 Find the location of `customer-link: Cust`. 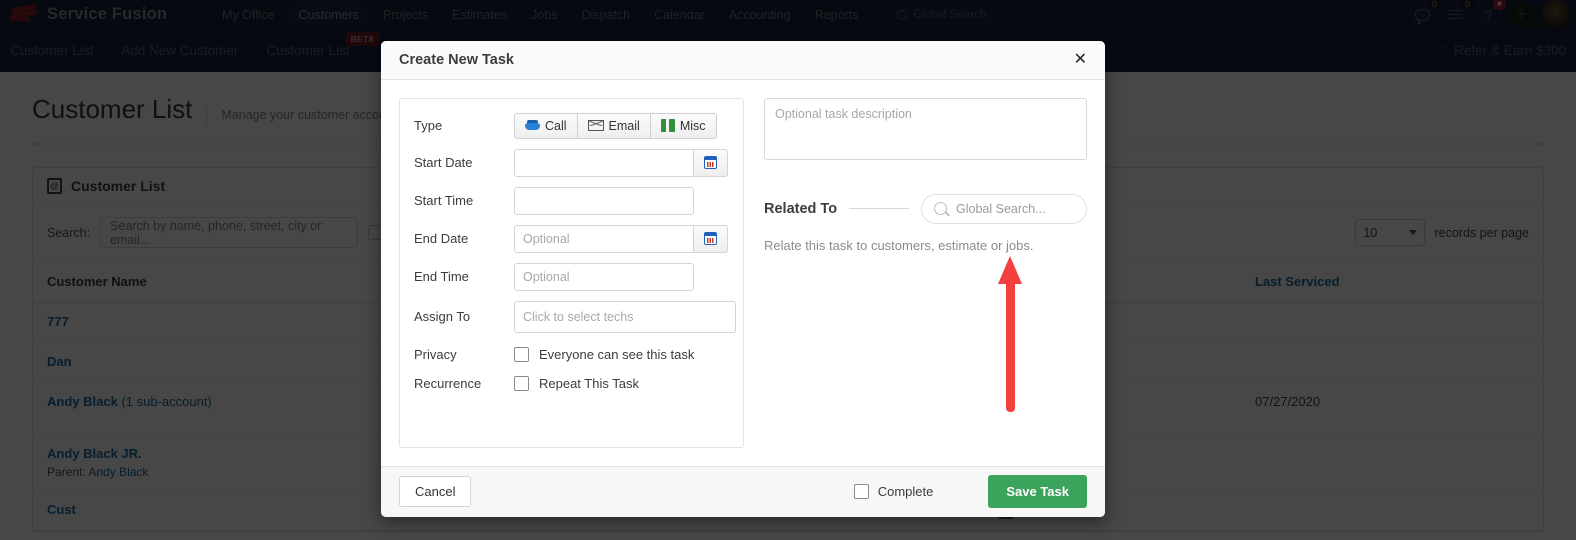

customer-link: Cust is located at coordinates (61, 509).